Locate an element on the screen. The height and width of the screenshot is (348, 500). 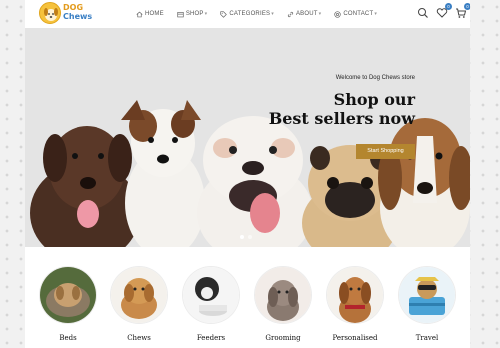
category-beds: Beds is located at coordinates (68, 304).